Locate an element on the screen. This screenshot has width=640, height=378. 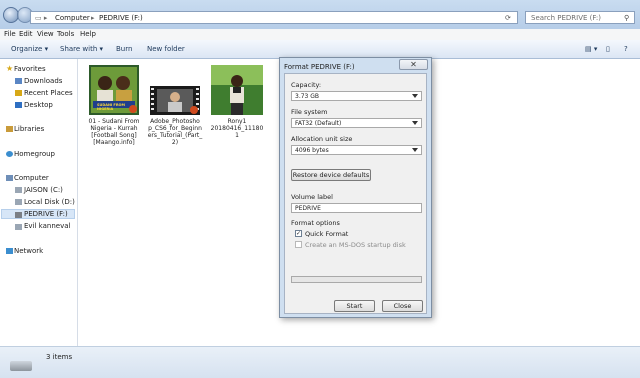
nav-libraries: Libraries is located at coordinates (29, 129).